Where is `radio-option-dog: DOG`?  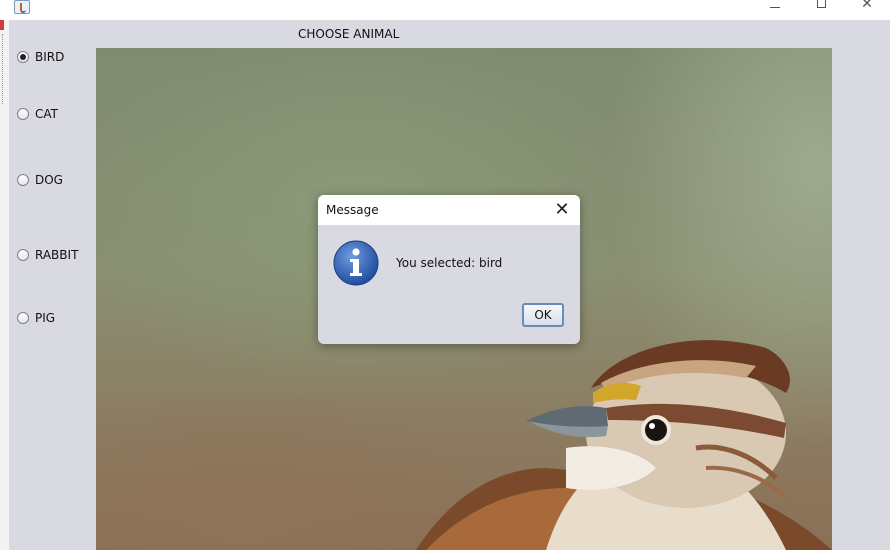 radio-option-dog: DOG is located at coordinates (40, 180).